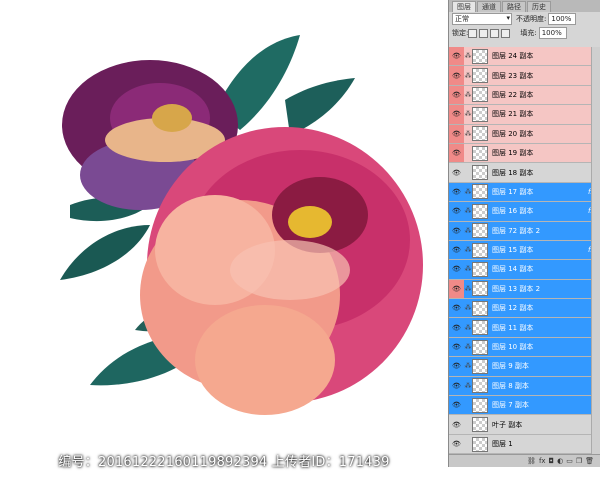 Image resolution: width=600 pixels, height=485 pixels. I want to click on layer-row: 👁 ⁂ 图层 13 副本 2, so click(524, 289).